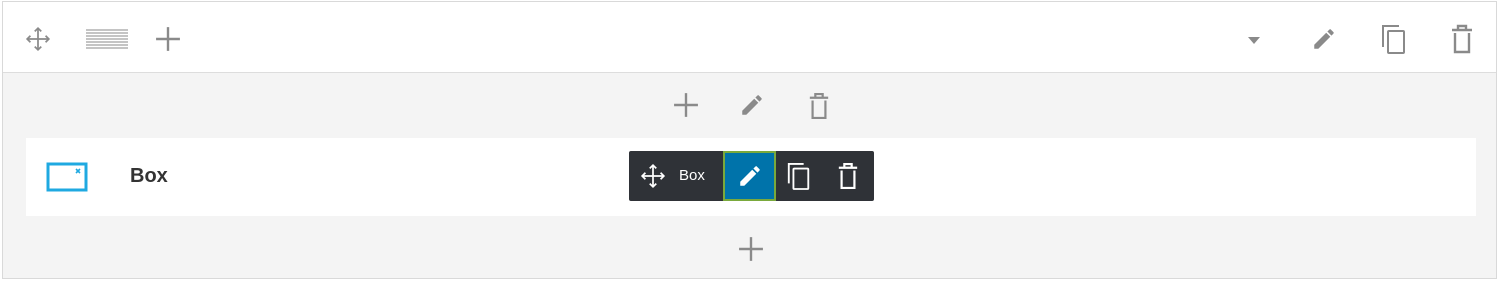  I want to click on columns-layout-icon, so click(107, 39).